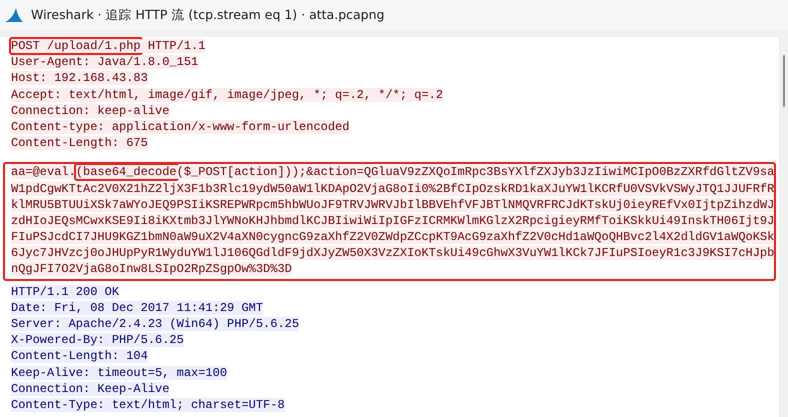  I want to click on stream-text: Connection: Keep-Alive, so click(90, 389).